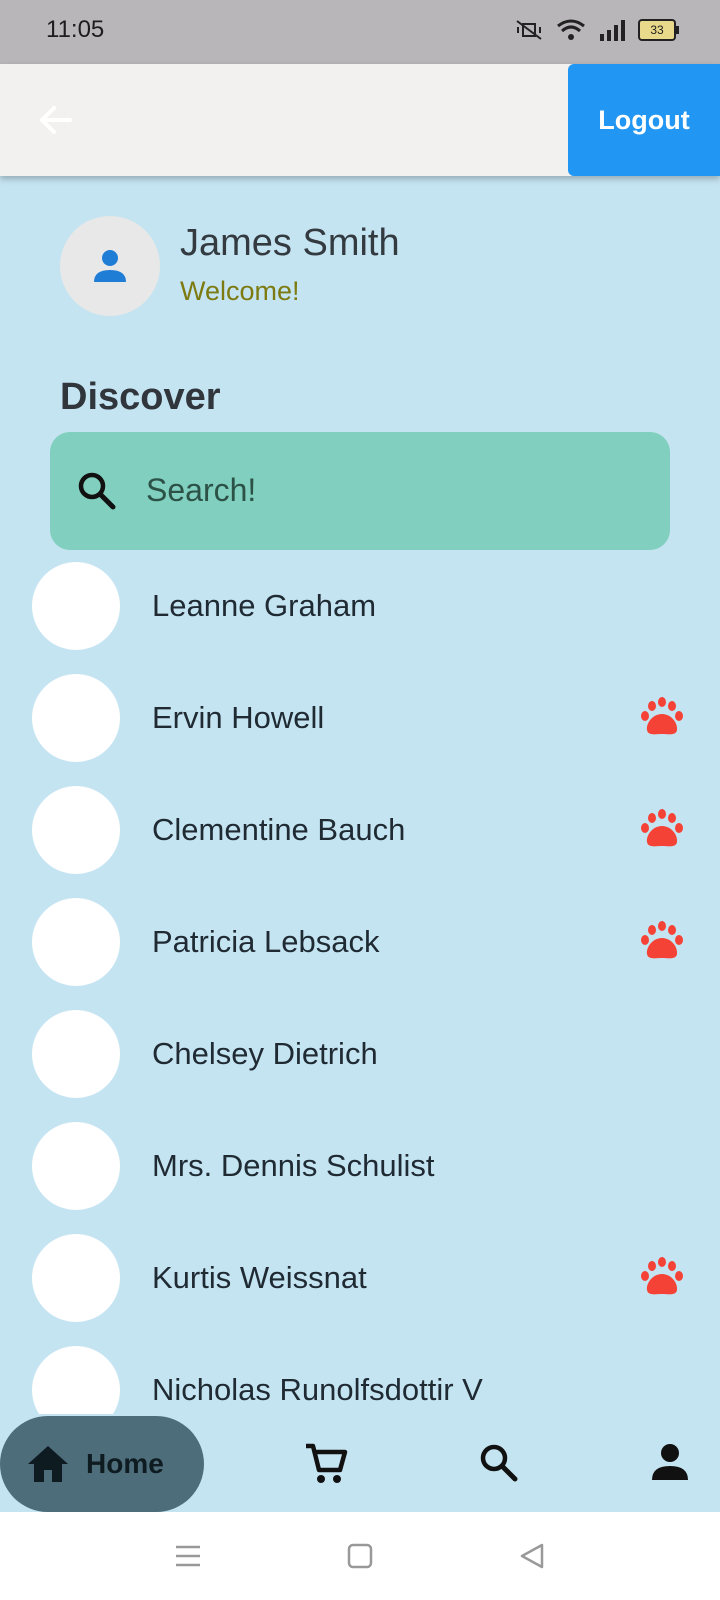 The height and width of the screenshot is (1600, 720). I want to click on search-input: Search!, so click(360, 491).